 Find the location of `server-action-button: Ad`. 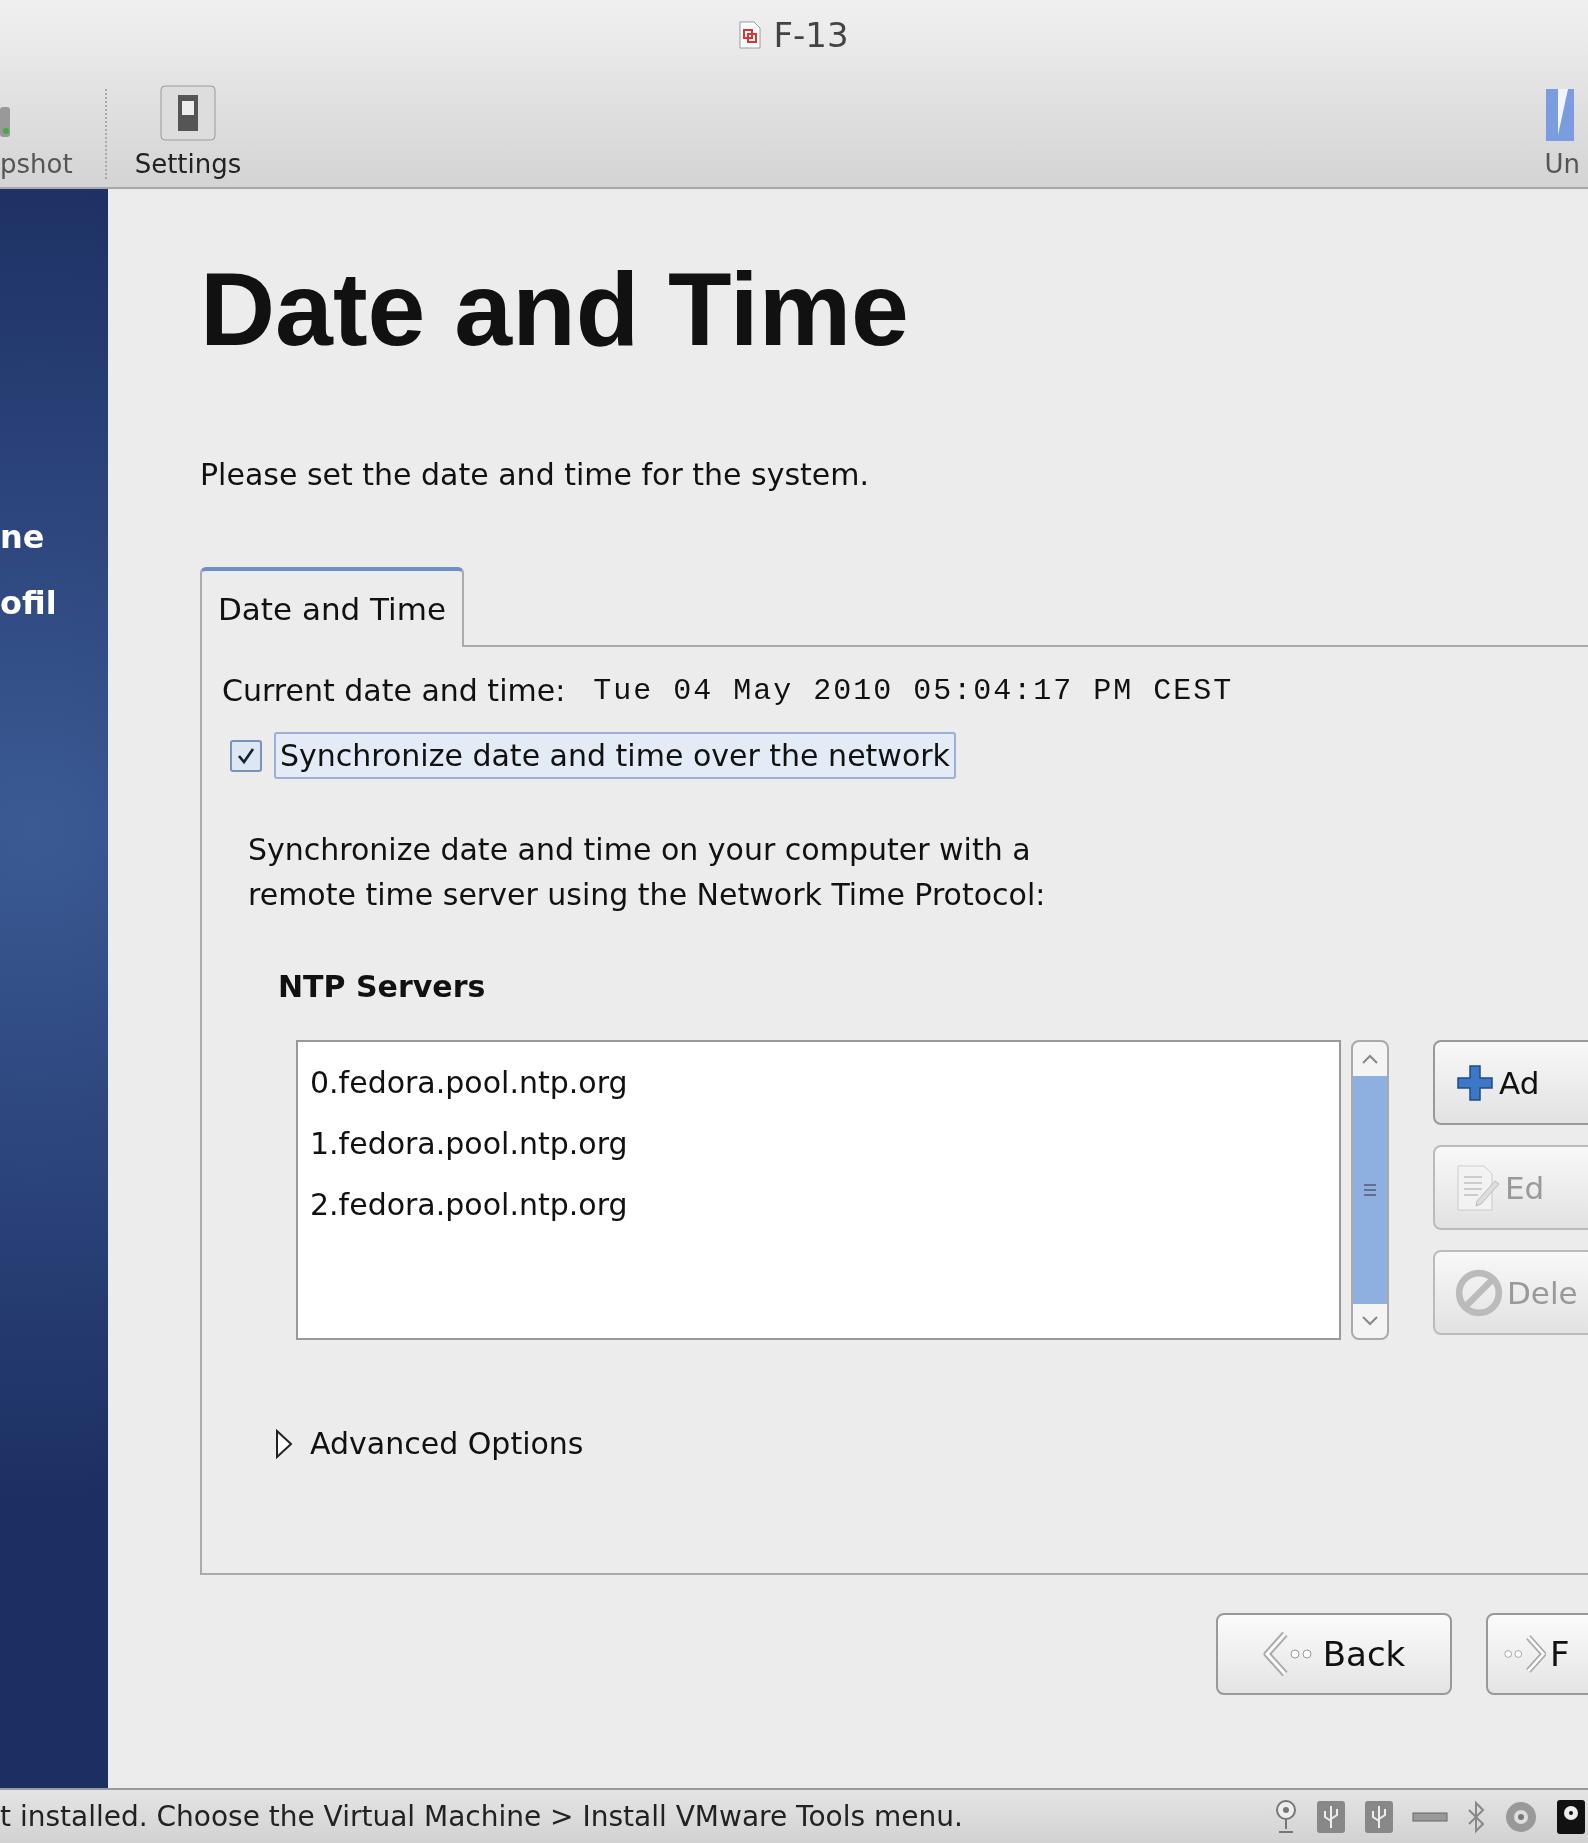

server-action-button: Ad is located at coordinates (1510, 1082).